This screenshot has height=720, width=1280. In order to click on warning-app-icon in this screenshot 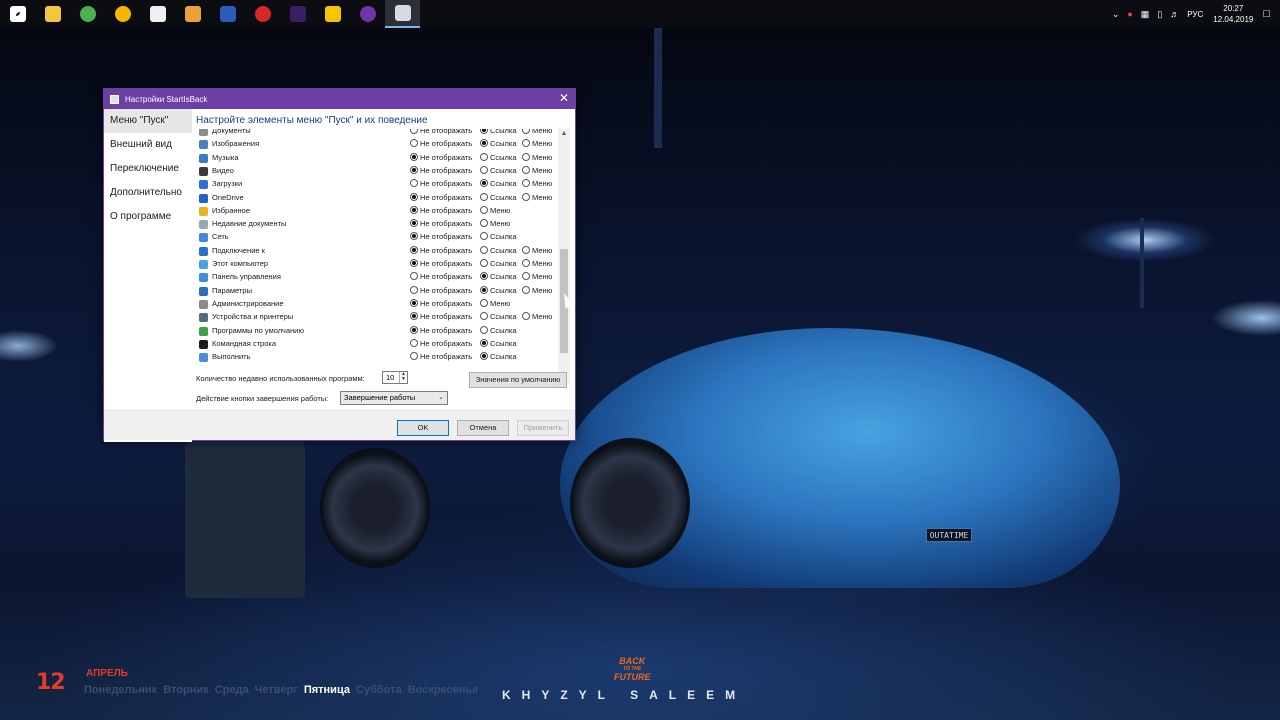, I will do `click(332, 14)`.